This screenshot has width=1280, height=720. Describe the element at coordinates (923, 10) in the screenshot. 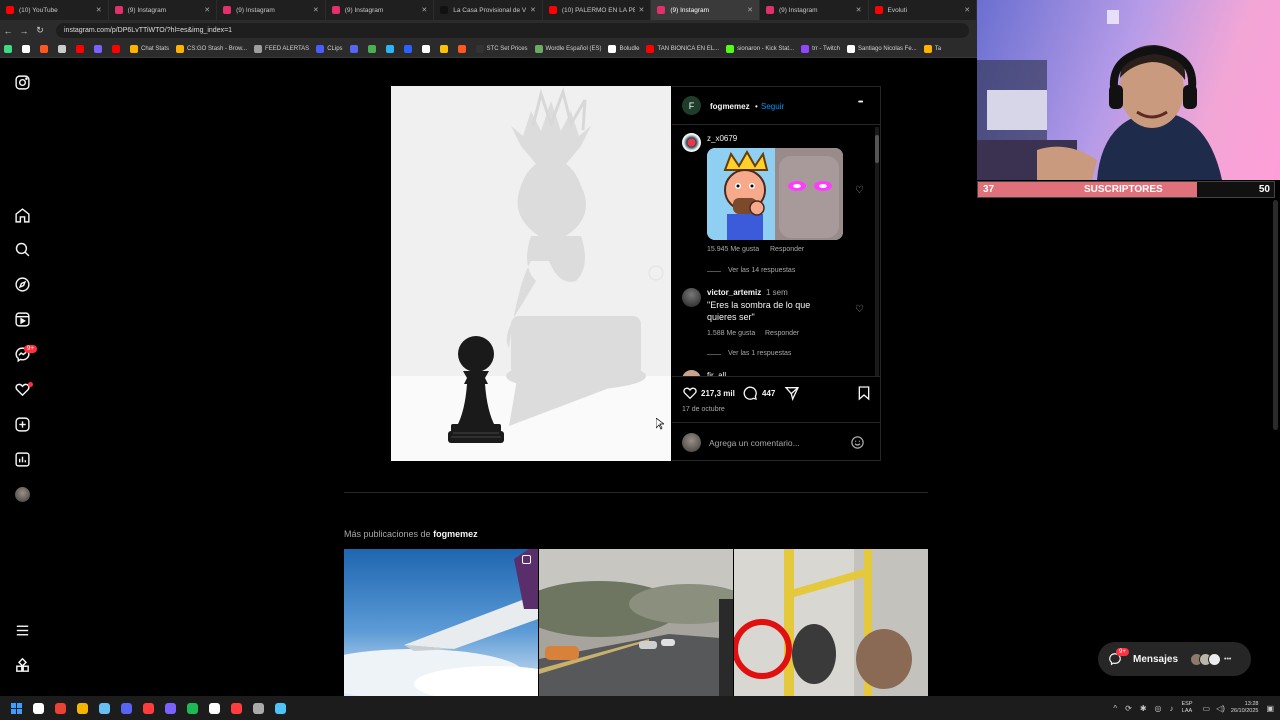

I see `browser-tab: Evoluti ✕` at that location.